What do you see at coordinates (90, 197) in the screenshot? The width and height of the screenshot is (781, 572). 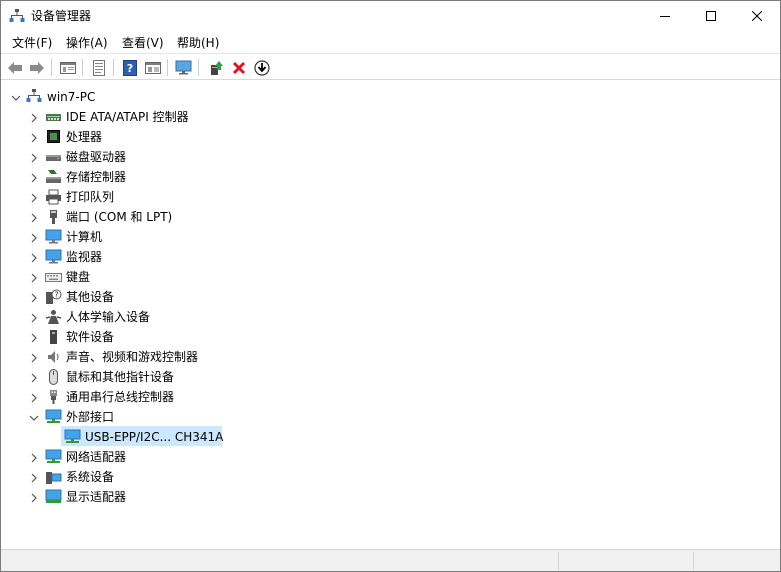 I see `category-label: 打印队列` at bounding box center [90, 197].